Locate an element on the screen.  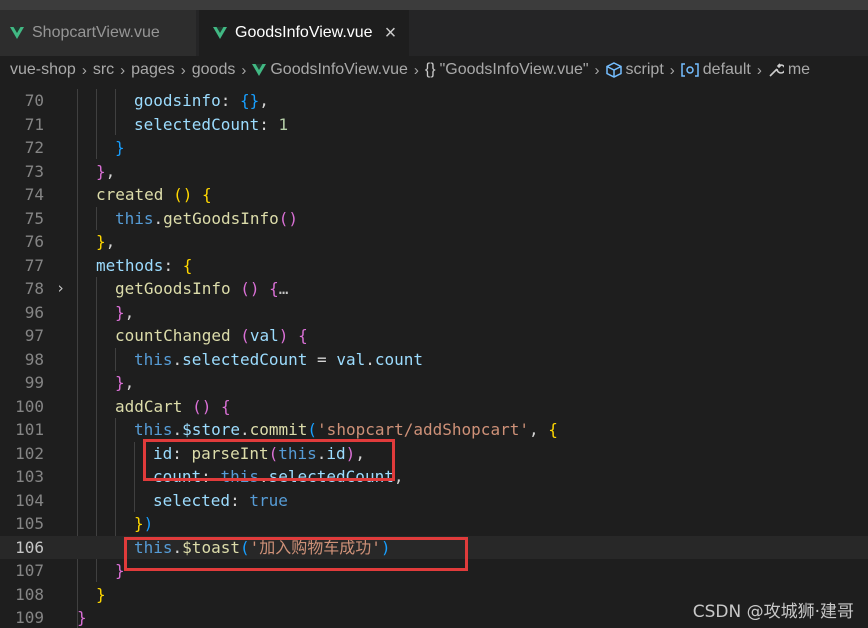
tab-label: ShopcartView.vue is located at coordinates (96, 32).